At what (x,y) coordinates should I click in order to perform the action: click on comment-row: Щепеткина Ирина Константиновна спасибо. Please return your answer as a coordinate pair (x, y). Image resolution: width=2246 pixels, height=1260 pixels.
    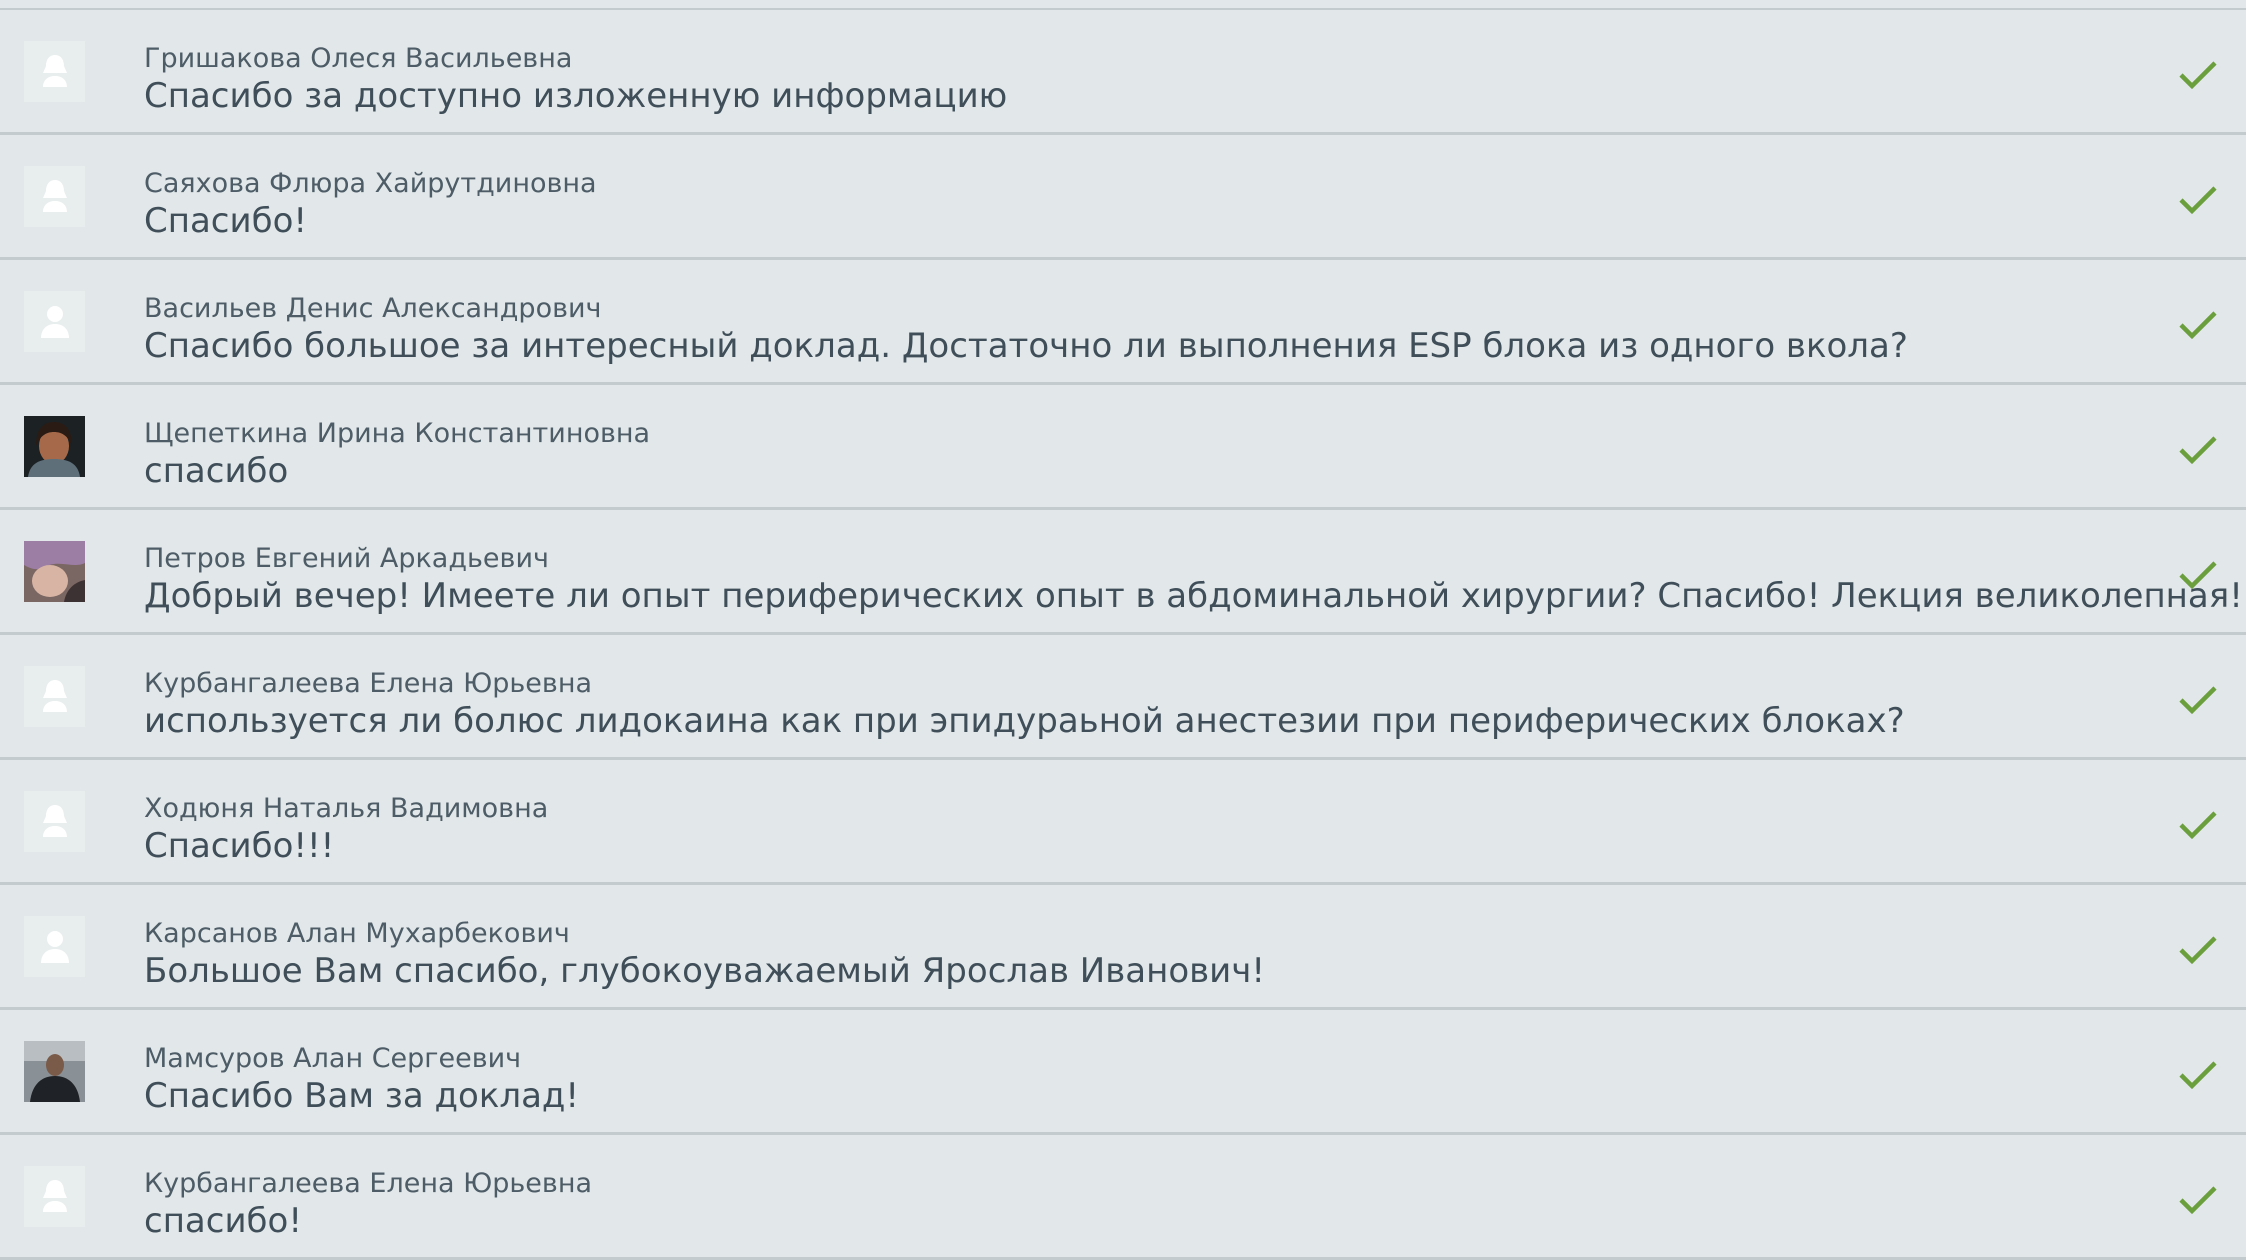
    Looking at the image, I should click on (1123, 447).